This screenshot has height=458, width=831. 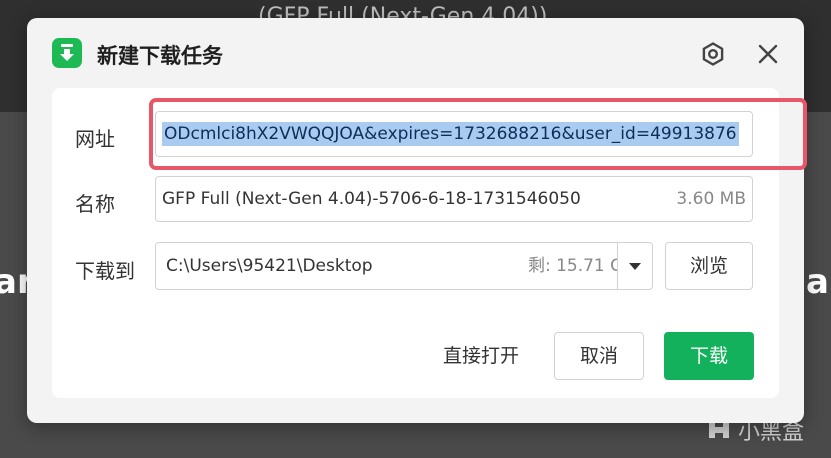 I want to click on path-dropdown-button, so click(x=635, y=266).